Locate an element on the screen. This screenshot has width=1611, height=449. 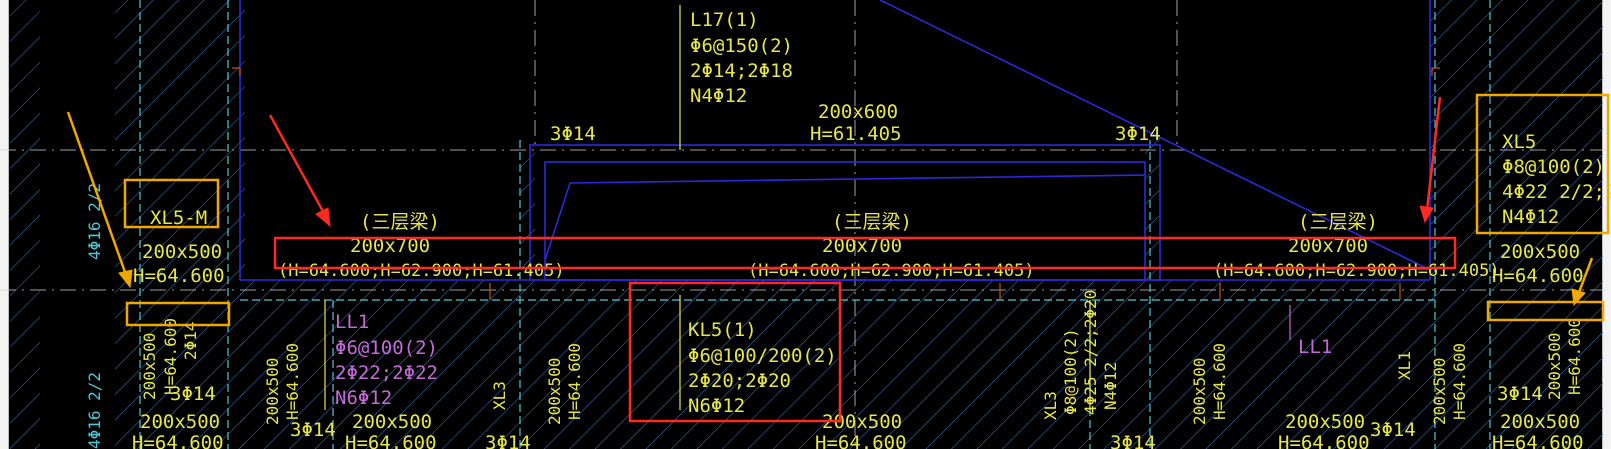
bottom-bars-b: 3Φ14 is located at coordinates (313, 430).